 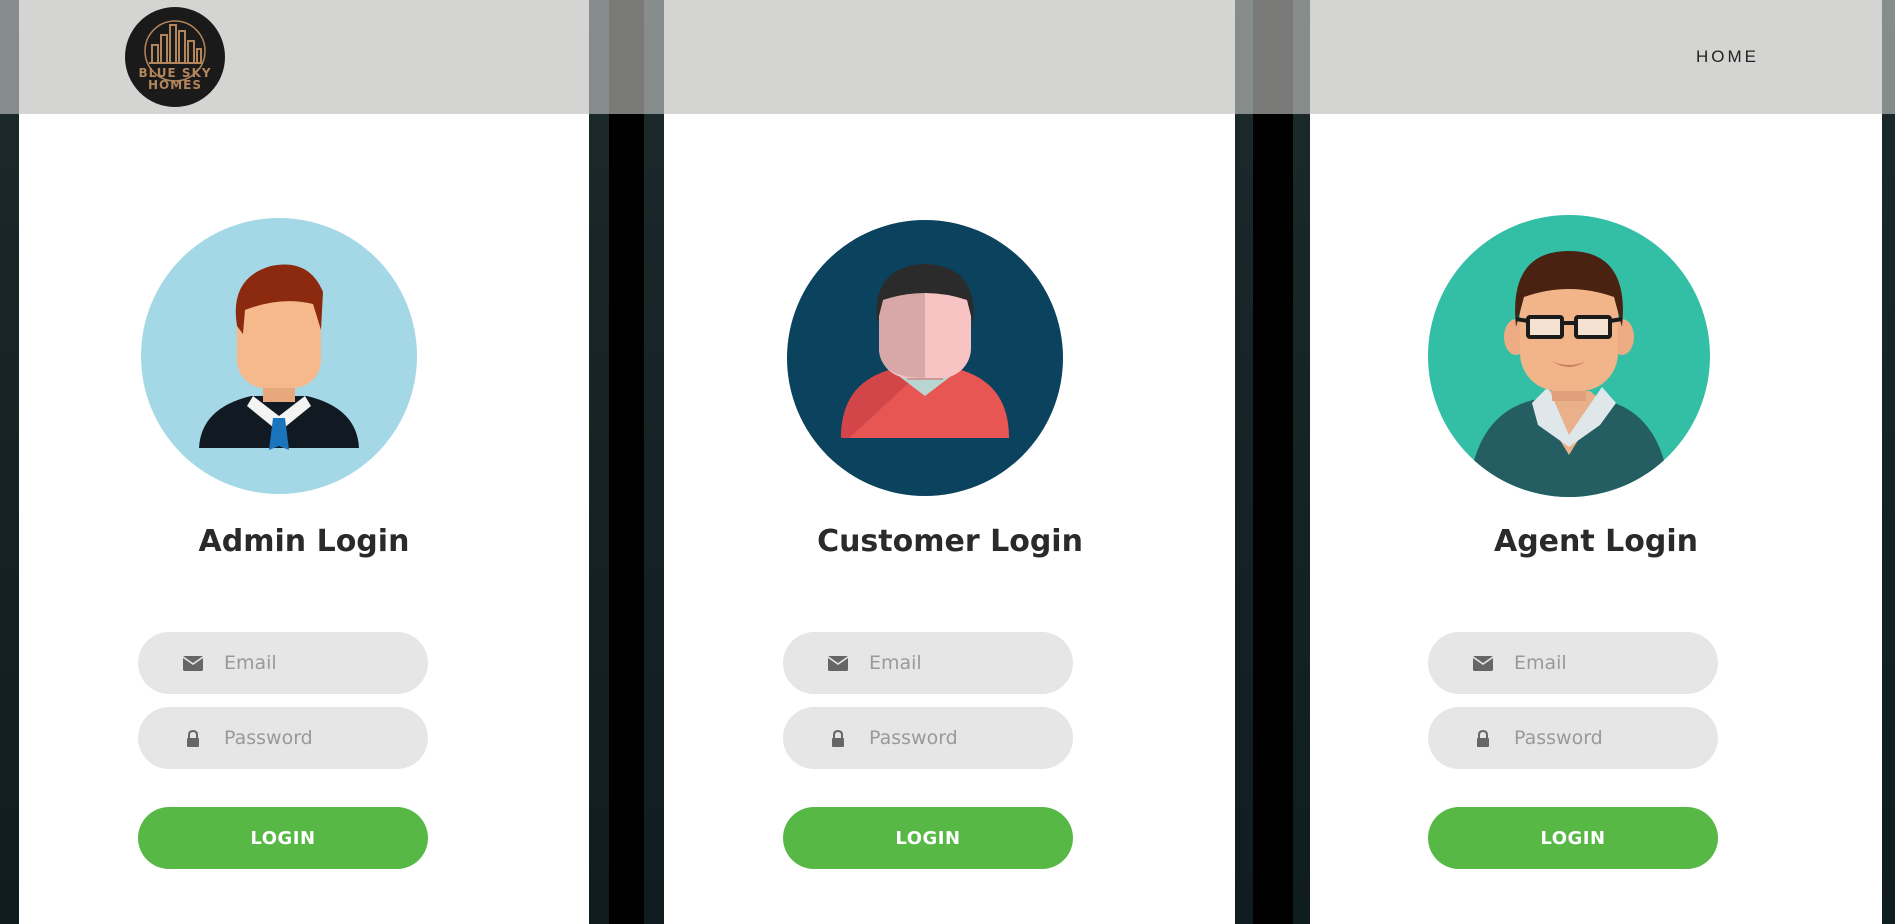 What do you see at coordinates (175, 85) in the screenshot?
I see `logo-text-line2: HOMES` at bounding box center [175, 85].